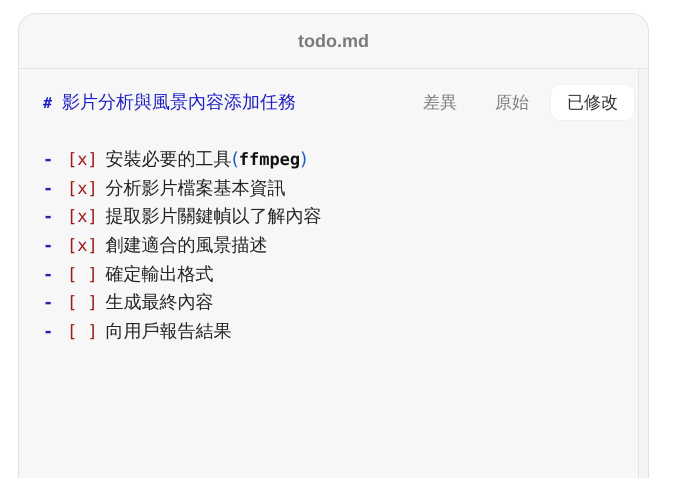 Image resolution: width=673 pixels, height=478 pixels. Describe the element at coordinates (183, 217) in the screenshot. I see `task-line: - [x] 提取影片關鍵幀以了解內容` at that location.